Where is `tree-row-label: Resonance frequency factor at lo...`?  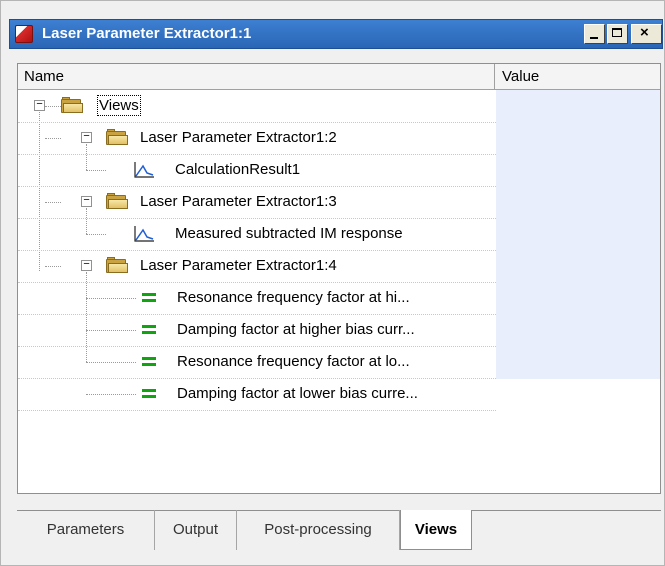 tree-row-label: Resonance frequency factor at lo... is located at coordinates (293, 361).